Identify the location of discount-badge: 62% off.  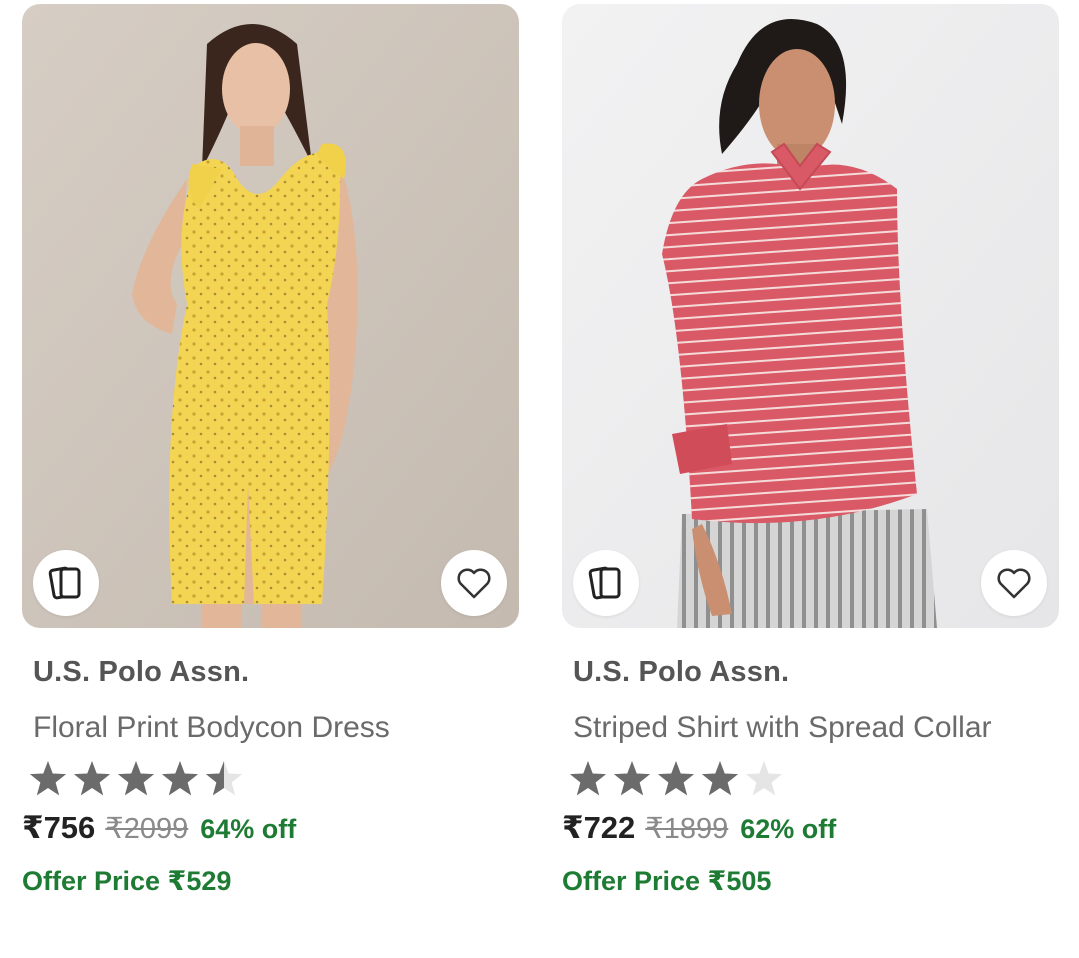
(788, 829).